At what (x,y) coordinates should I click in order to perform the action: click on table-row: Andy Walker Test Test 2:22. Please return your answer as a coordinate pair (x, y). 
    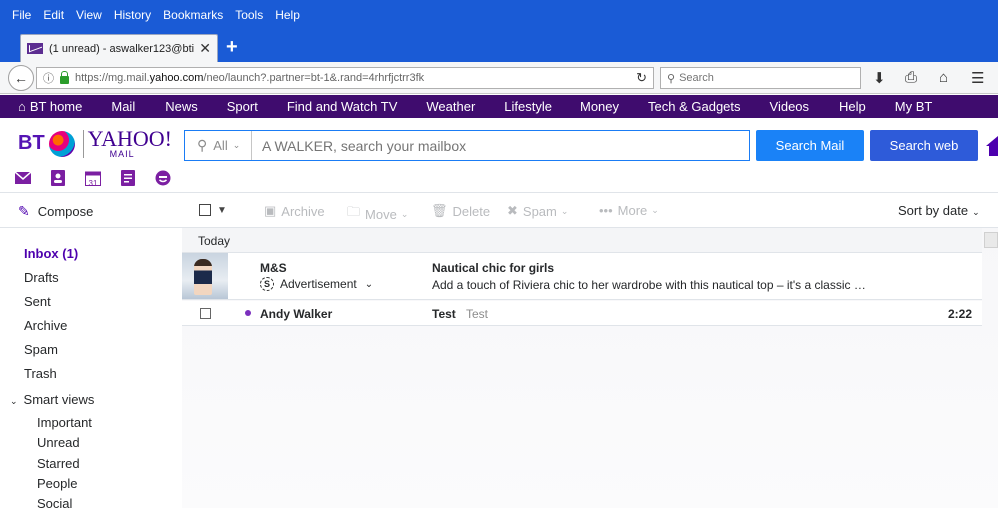
    Looking at the image, I should click on (582, 313).